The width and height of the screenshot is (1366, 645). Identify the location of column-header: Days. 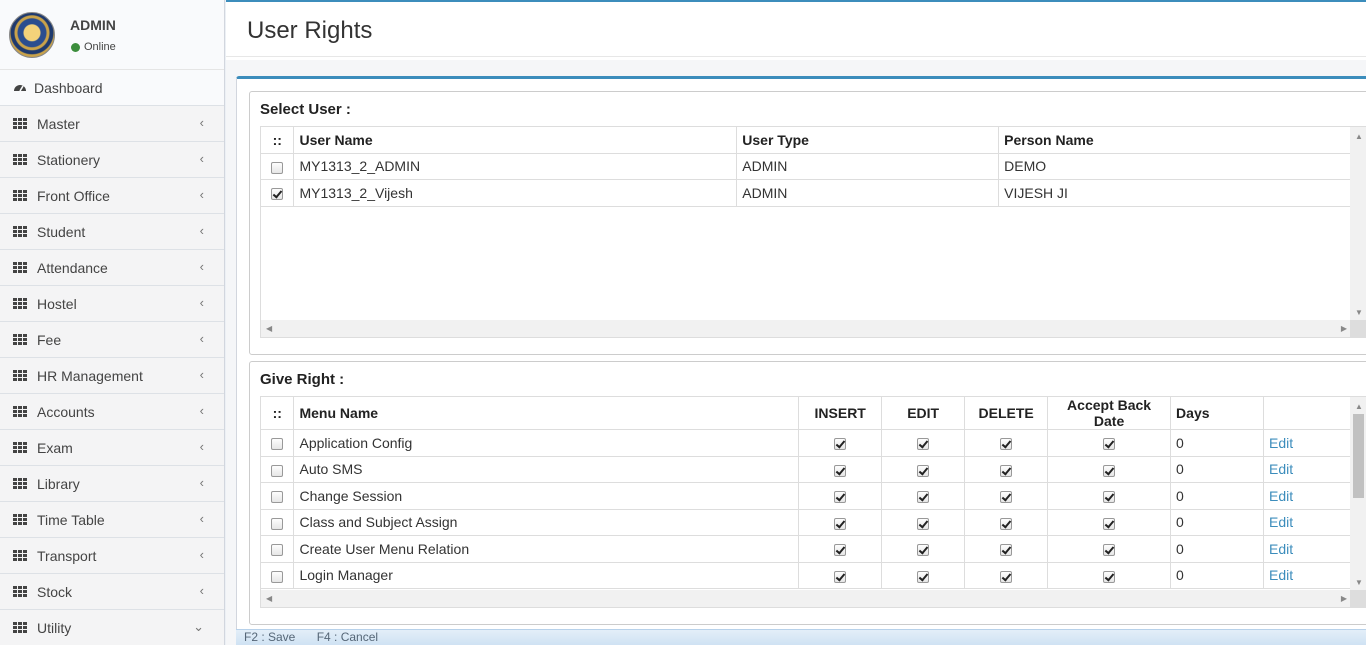
(1217, 413).